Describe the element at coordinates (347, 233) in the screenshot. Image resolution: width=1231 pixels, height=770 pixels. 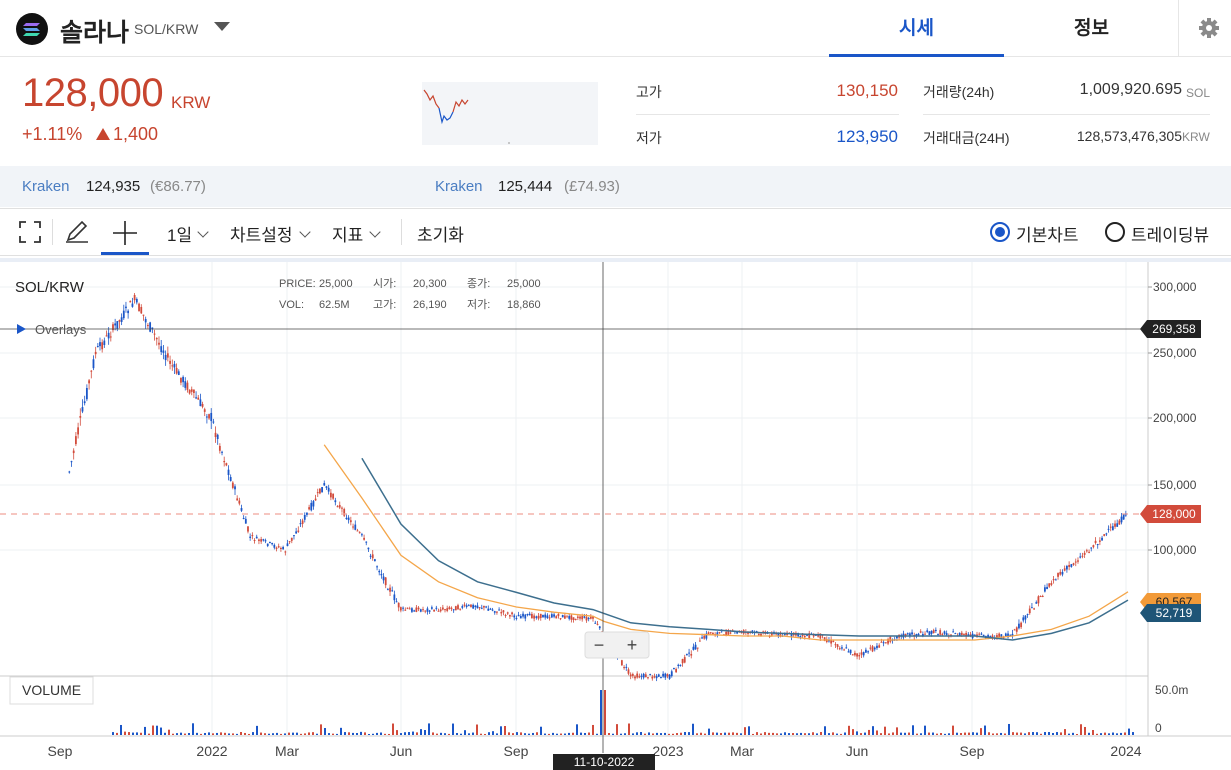
I see `indicators-menu: 지표` at that location.